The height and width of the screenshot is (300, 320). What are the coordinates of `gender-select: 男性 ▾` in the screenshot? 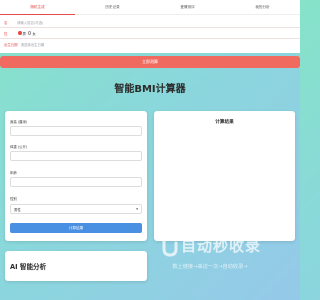 It's located at (76, 209).